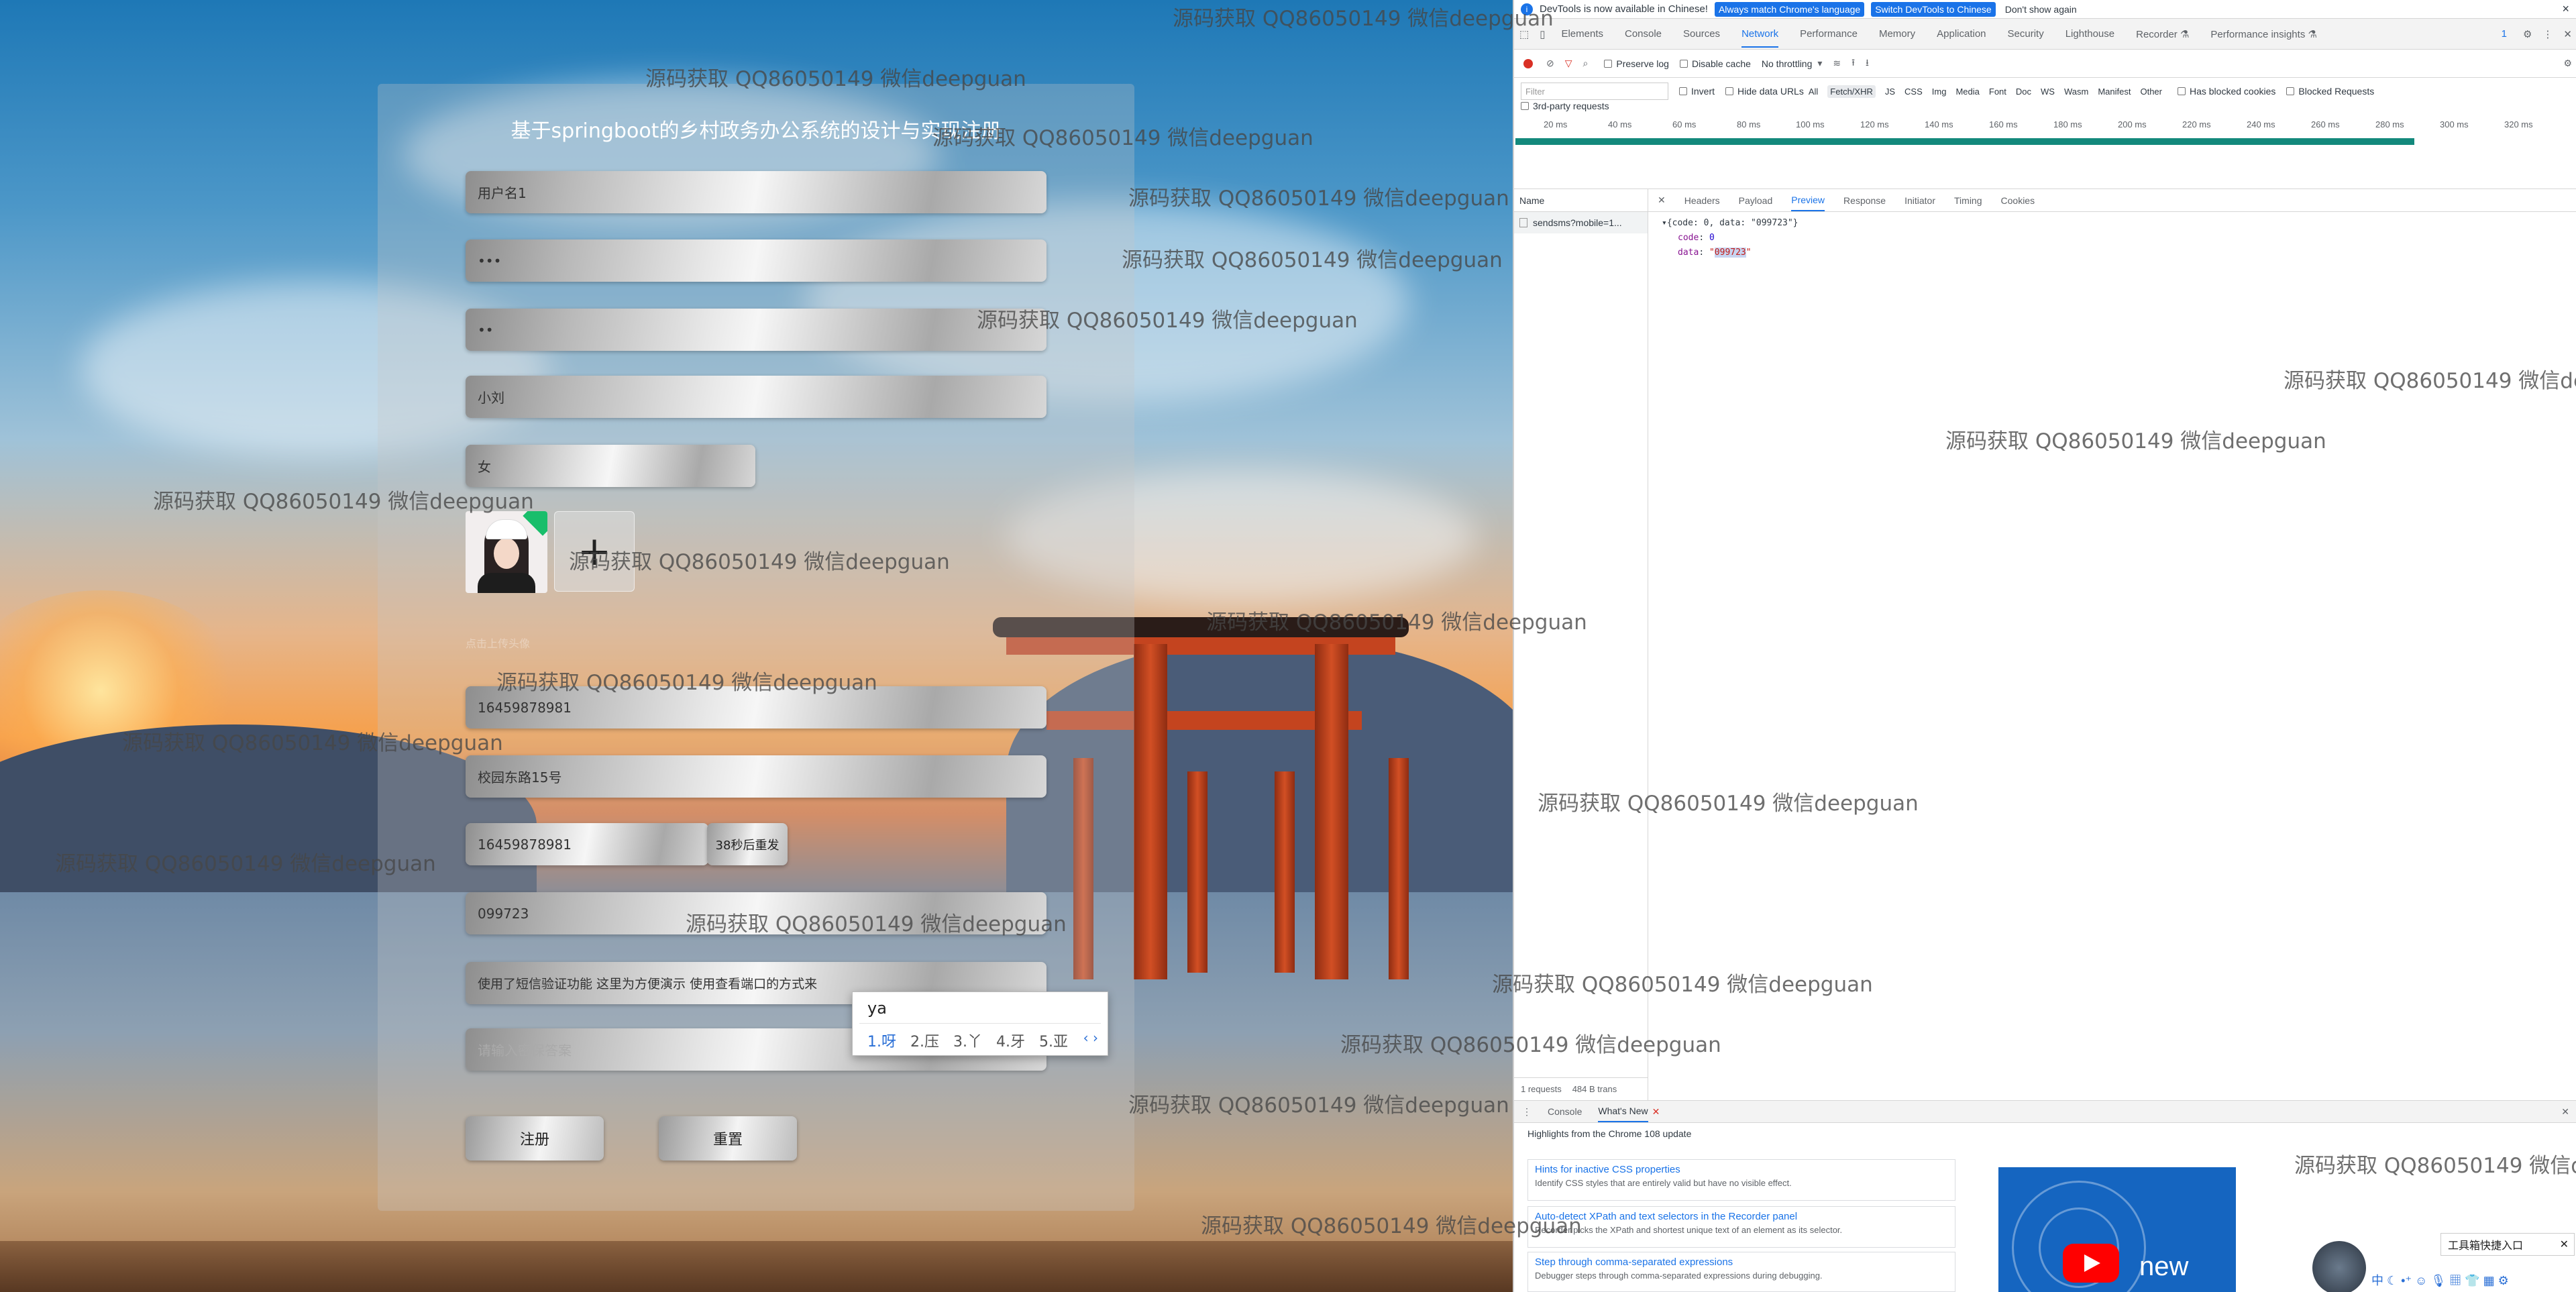  Describe the element at coordinates (2048, 92) in the screenshot. I see `filter-type: WS` at that location.